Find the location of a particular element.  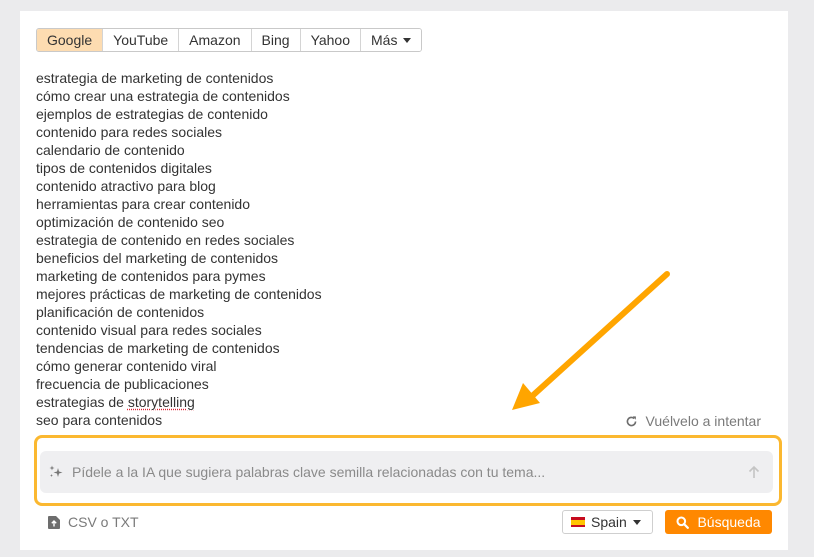

tab-yahoo: Yahoo is located at coordinates (331, 40).